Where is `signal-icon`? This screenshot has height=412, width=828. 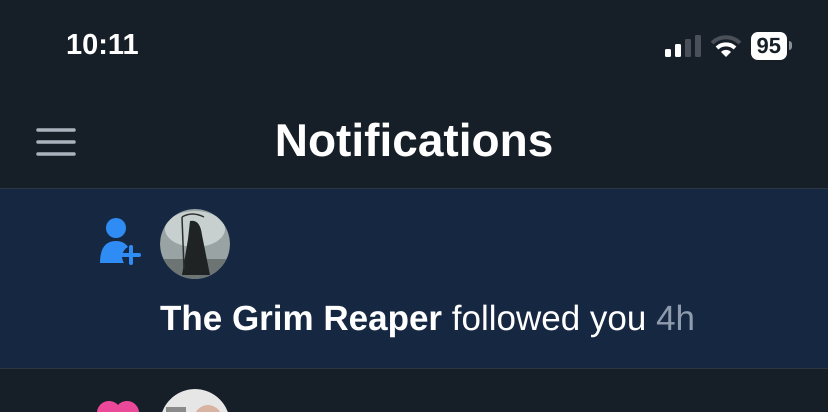
signal-icon is located at coordinates (682, 45).